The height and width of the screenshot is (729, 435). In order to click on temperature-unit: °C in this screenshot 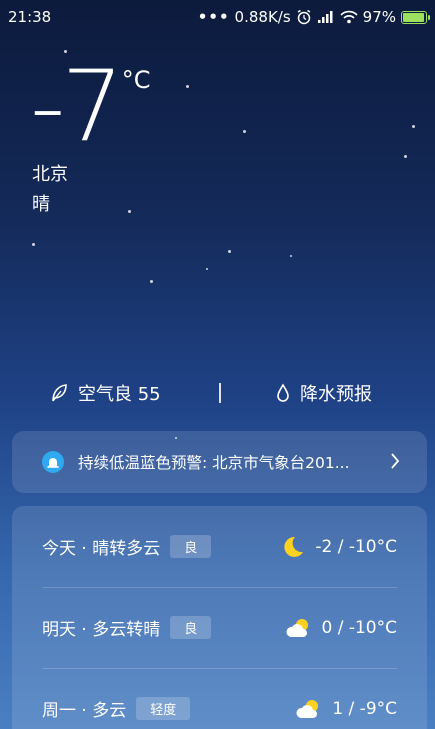, I will do `click(136, 80)`.